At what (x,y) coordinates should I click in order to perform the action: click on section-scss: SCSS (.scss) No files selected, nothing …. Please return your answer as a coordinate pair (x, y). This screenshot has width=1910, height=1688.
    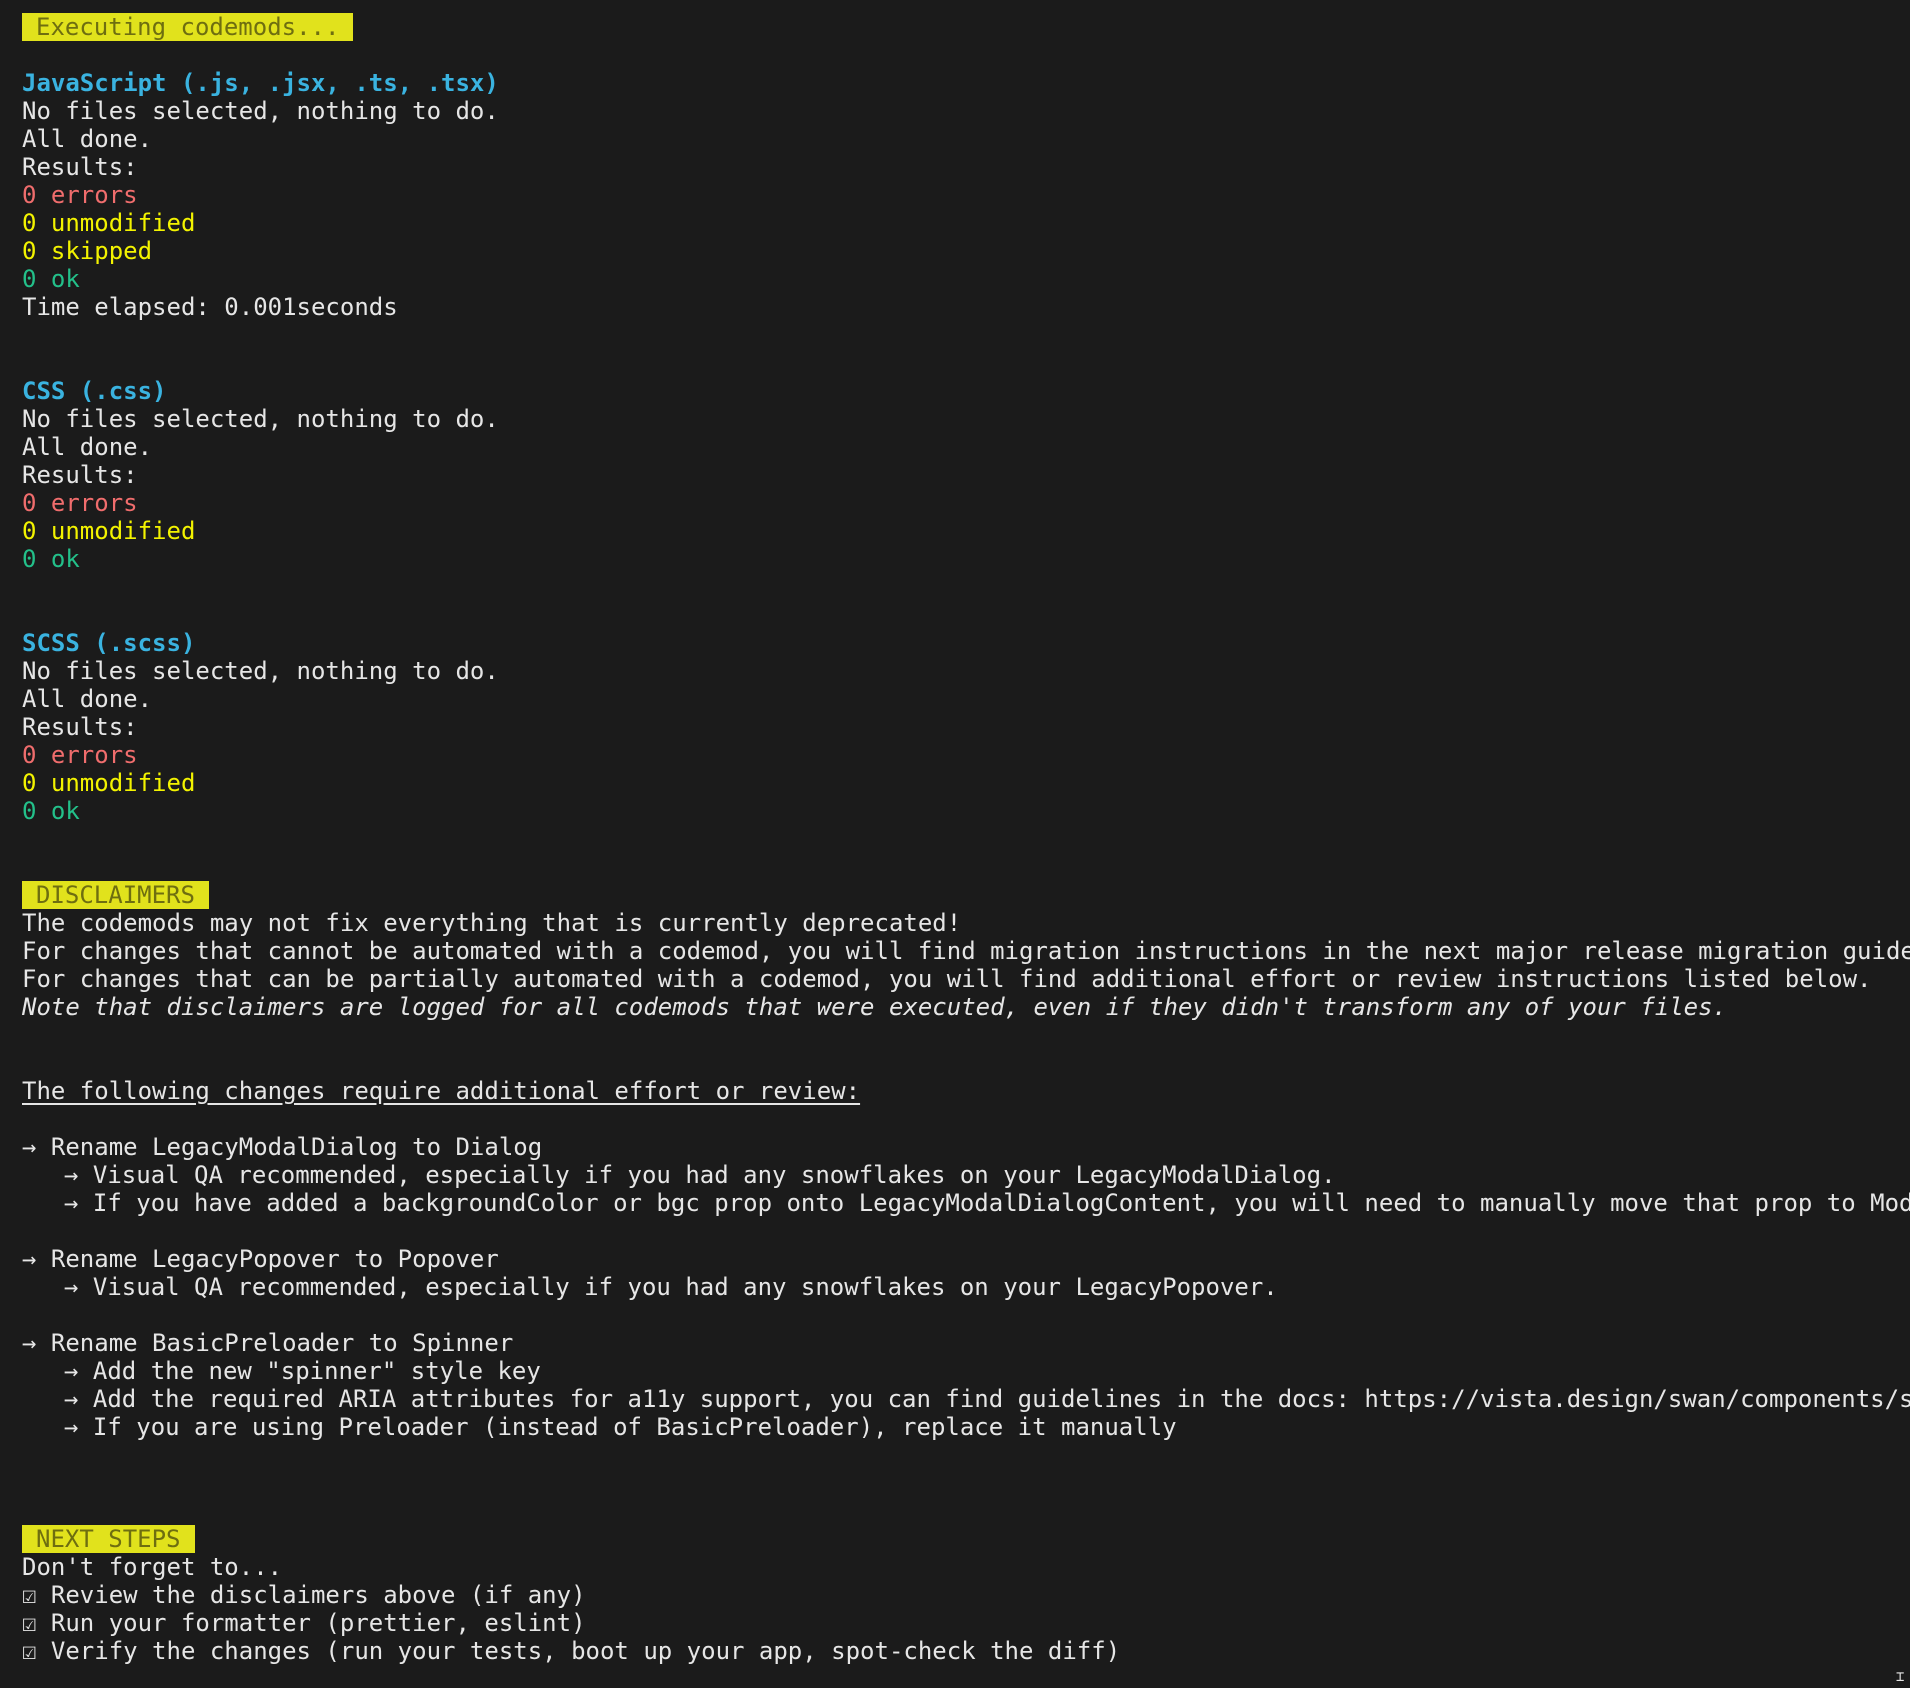
    Looking at the image, I should click on (966, 727).